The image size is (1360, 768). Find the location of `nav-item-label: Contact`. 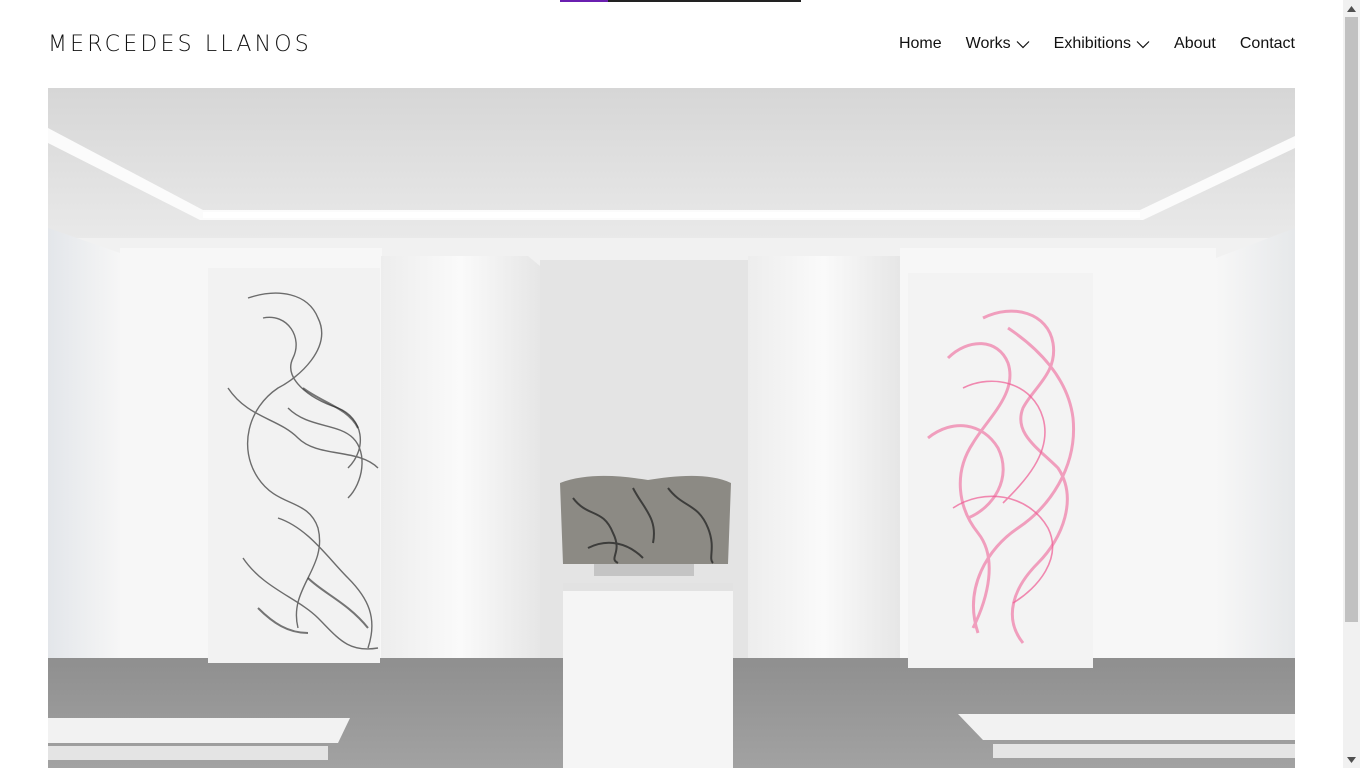

nav-item-label: Contact is located at coordinates (1267, 43).